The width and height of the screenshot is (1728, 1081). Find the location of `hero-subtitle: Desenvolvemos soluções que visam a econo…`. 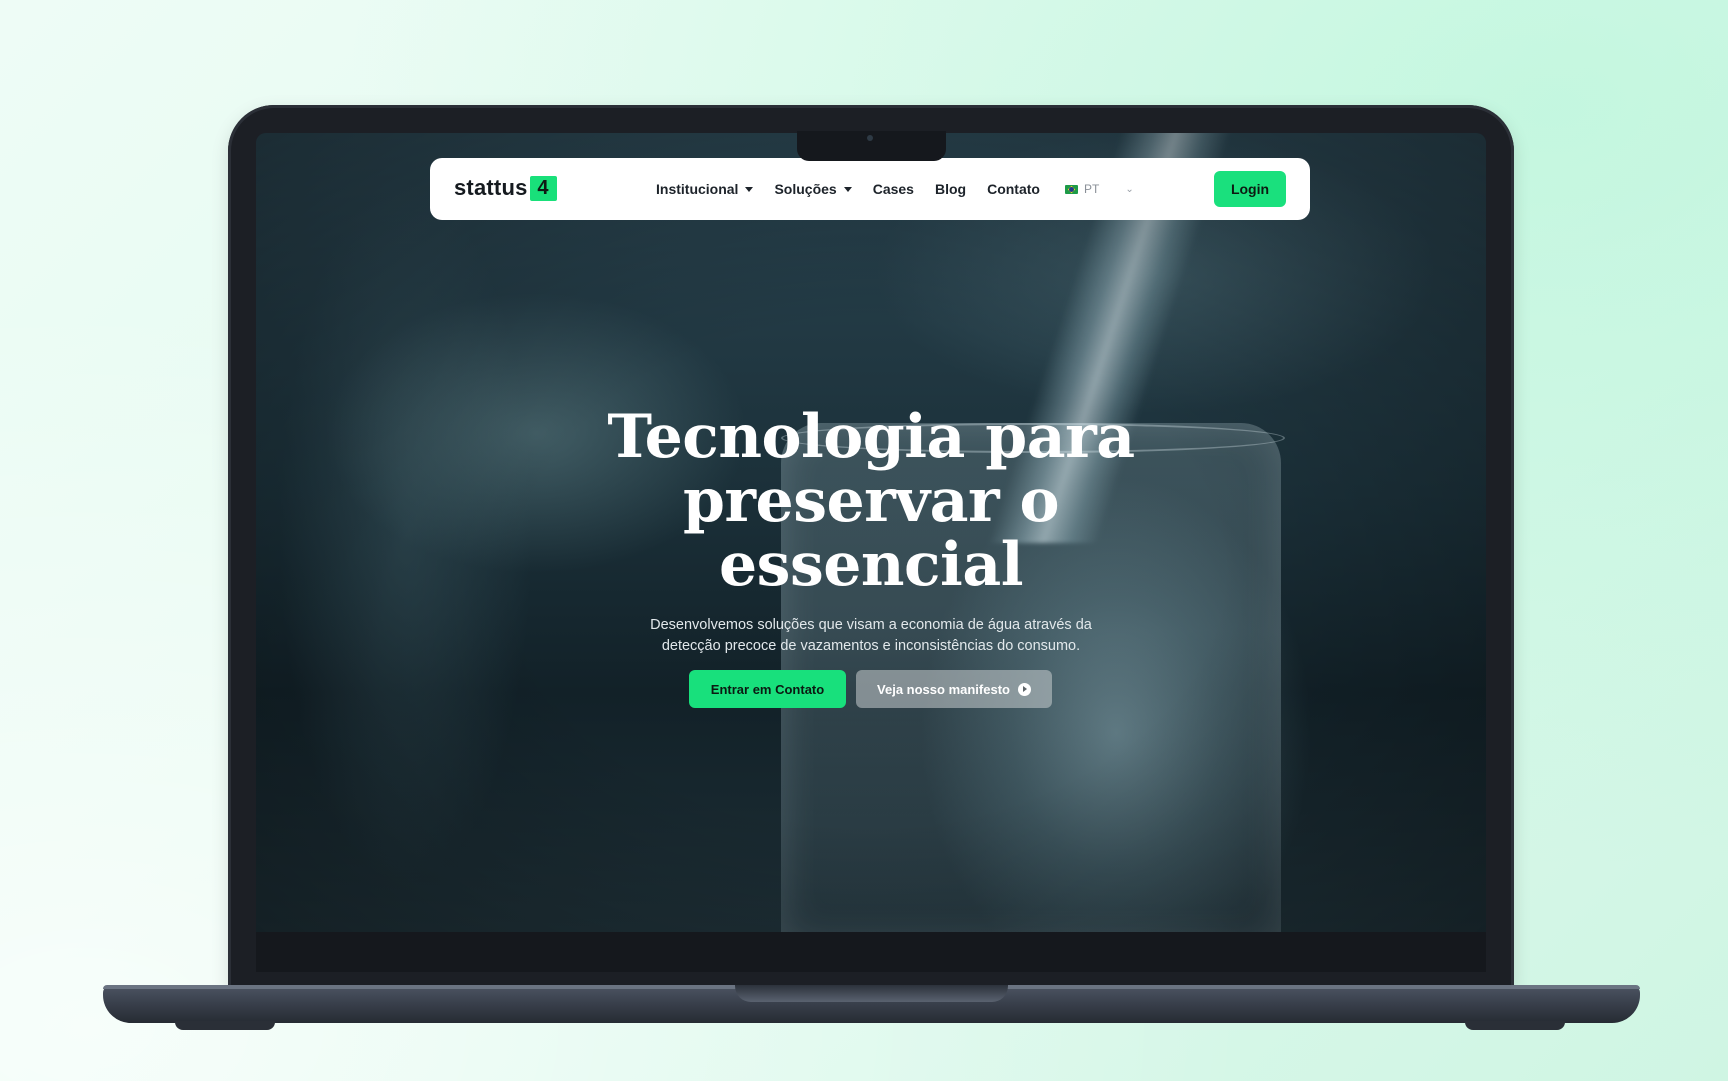

hero-subtitle: Desenvolvemos soluções que visam a econo… is located at coordinates (871, 636).